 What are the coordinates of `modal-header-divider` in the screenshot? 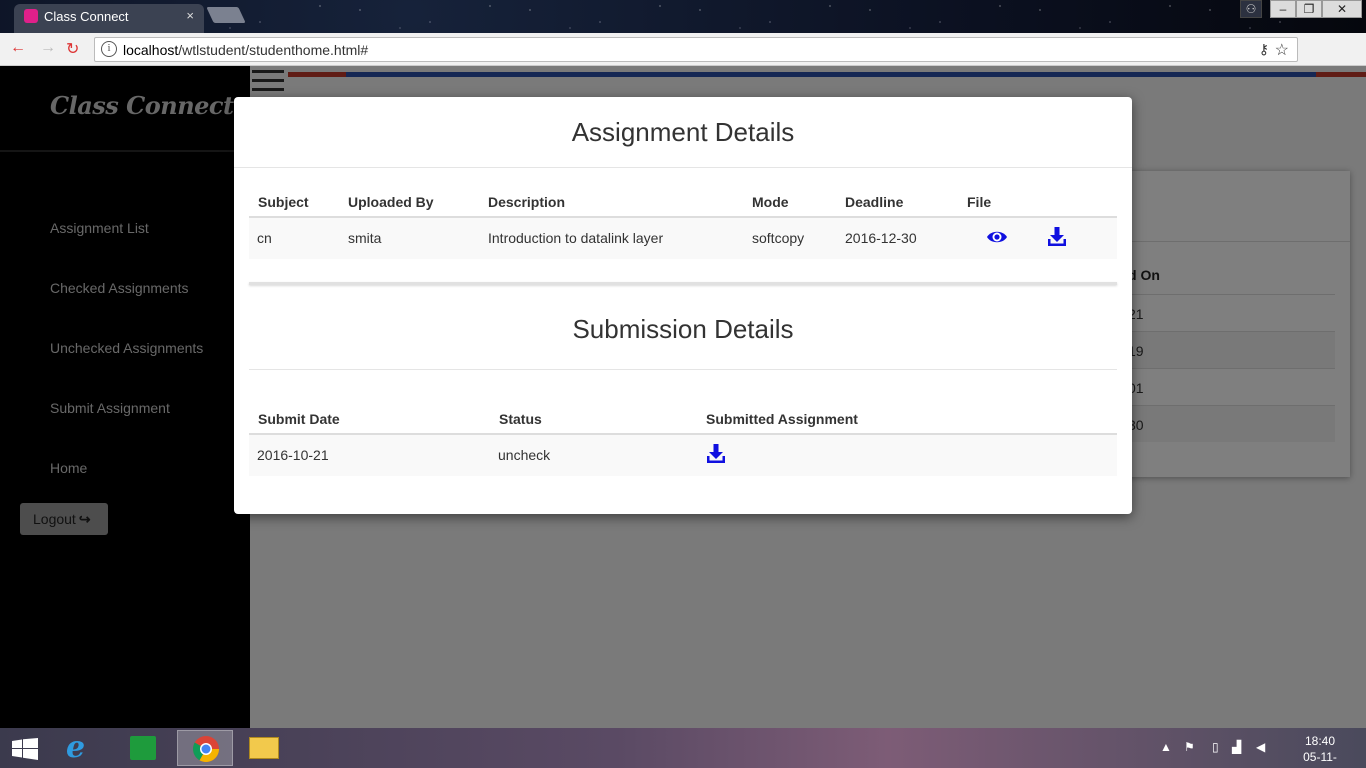 It's located at (683, 167).